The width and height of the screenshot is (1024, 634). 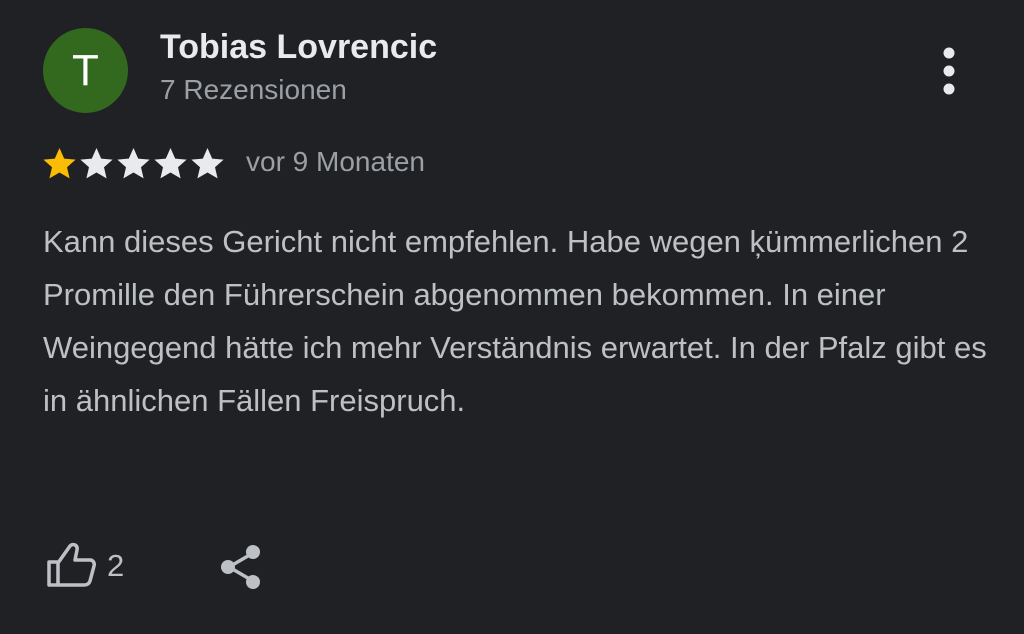 I want to click on star-rating, so click(x=133, y=164).